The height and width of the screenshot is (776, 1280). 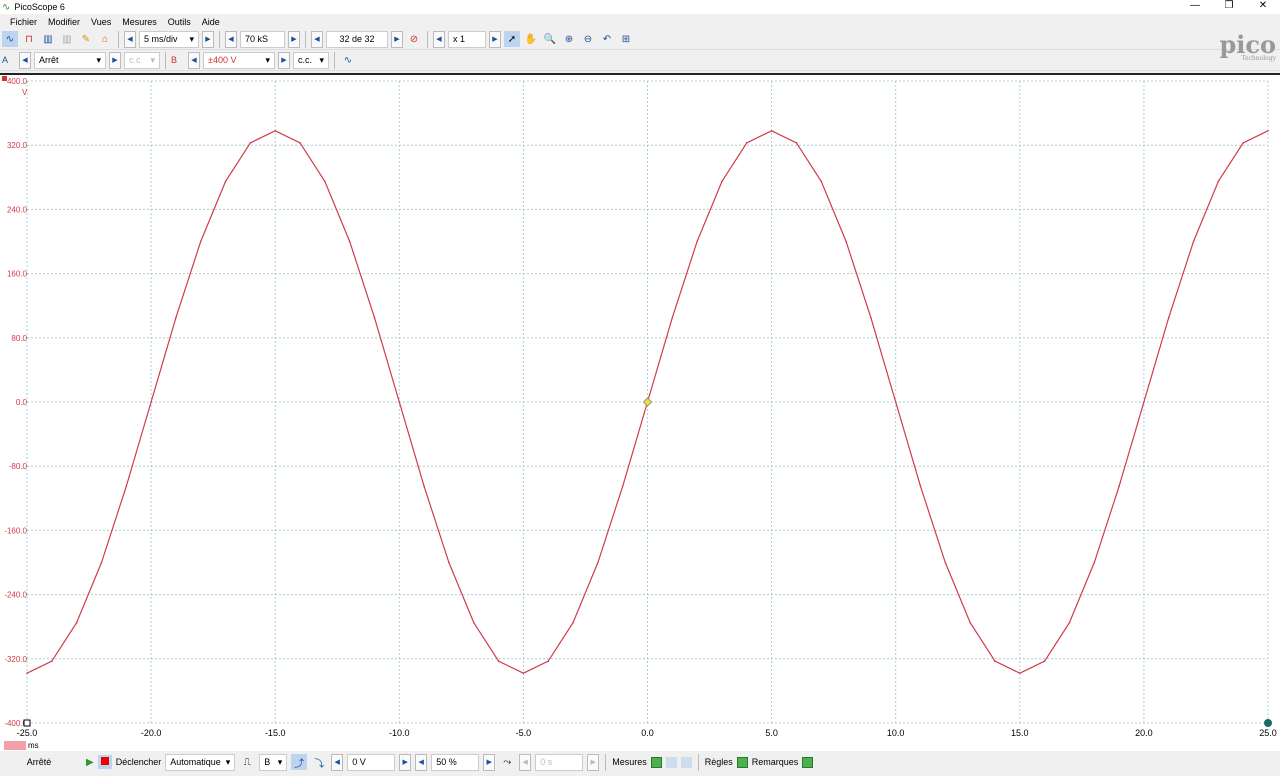 What do you see at coordinates (742, 762) in the screenshot?
I see `rules-toggle-icon` at bounding box center [742, 762].